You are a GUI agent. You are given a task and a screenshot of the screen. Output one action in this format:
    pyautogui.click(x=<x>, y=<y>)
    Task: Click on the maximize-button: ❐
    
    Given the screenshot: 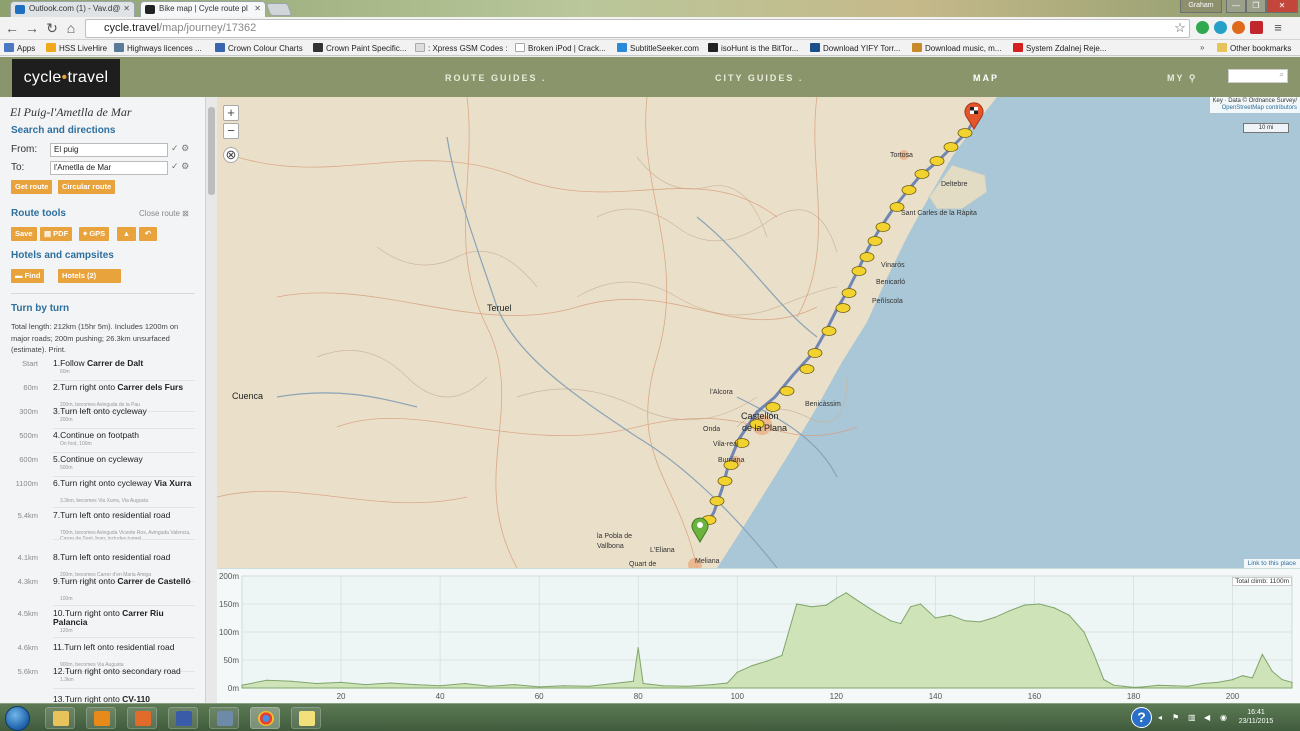 What is the action you would take?
    pyautogui.click(x=1256, y=6)
    